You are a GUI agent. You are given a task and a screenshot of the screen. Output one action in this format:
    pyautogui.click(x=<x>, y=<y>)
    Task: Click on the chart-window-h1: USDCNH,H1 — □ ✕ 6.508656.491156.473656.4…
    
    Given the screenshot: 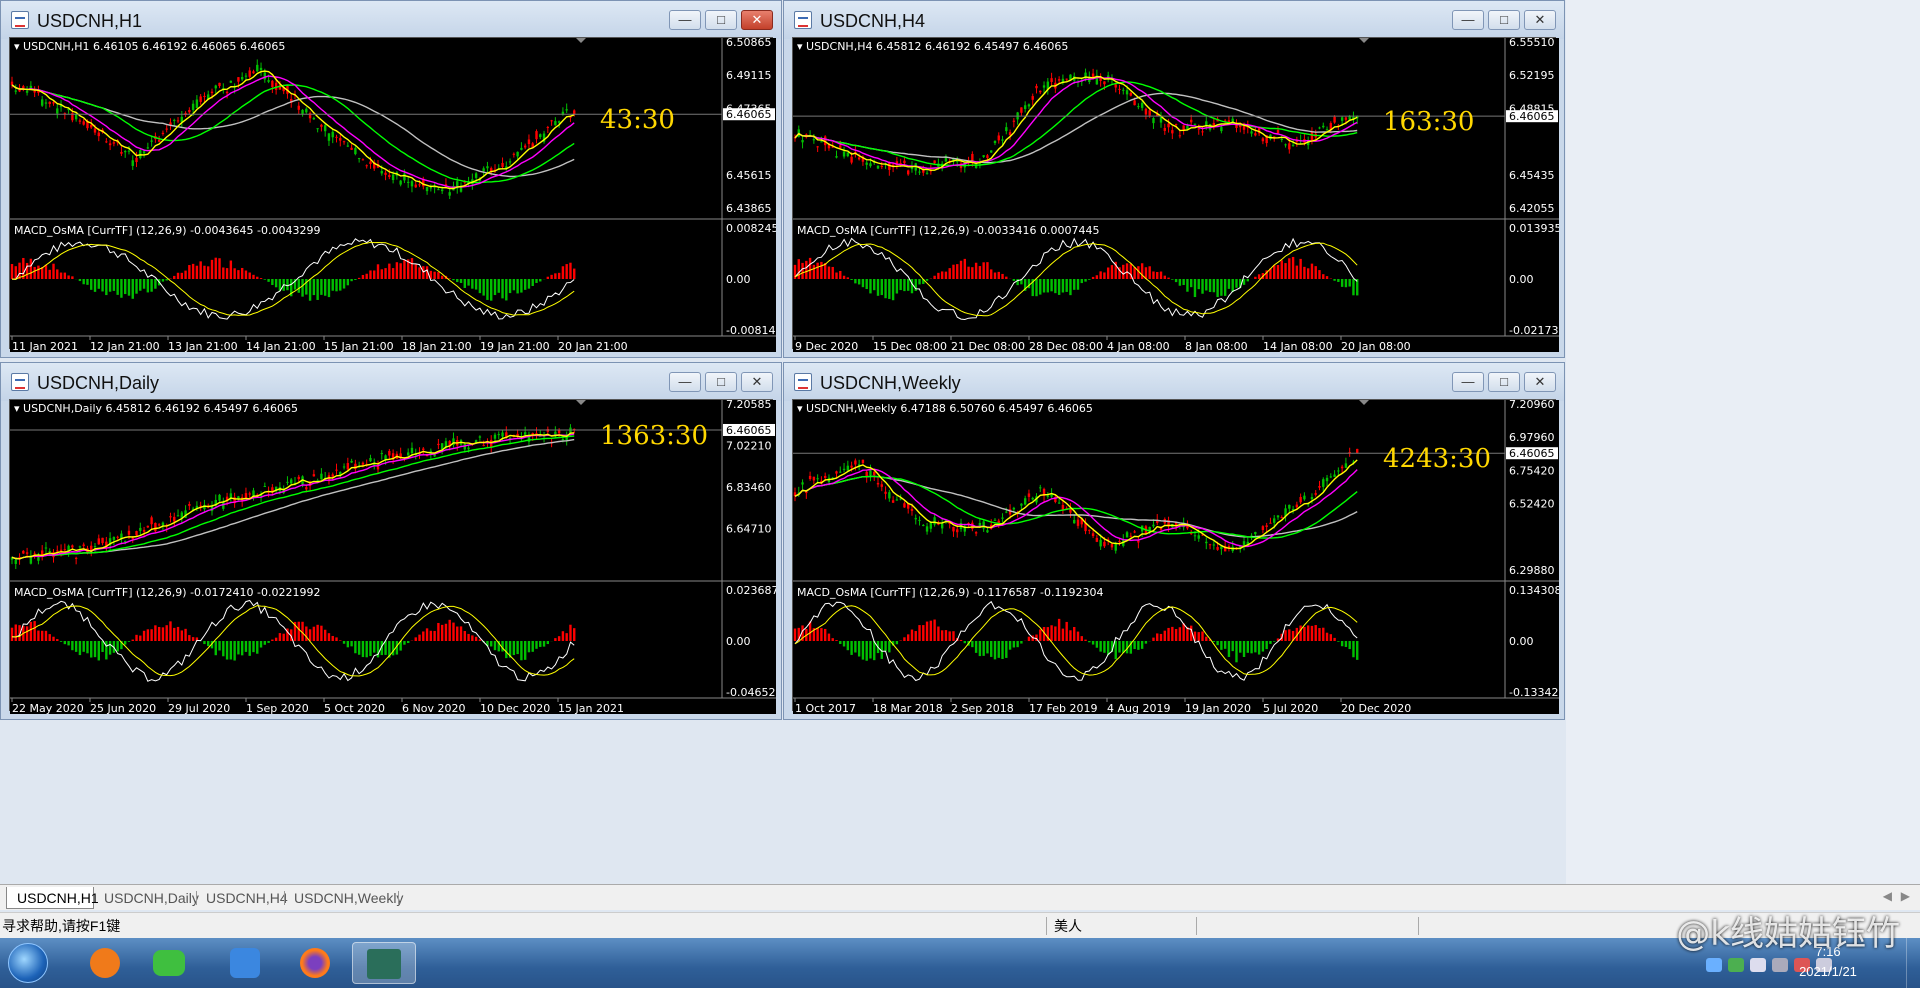 What is the action you would take?
    pyautogui.click(x=391, y=179)
    